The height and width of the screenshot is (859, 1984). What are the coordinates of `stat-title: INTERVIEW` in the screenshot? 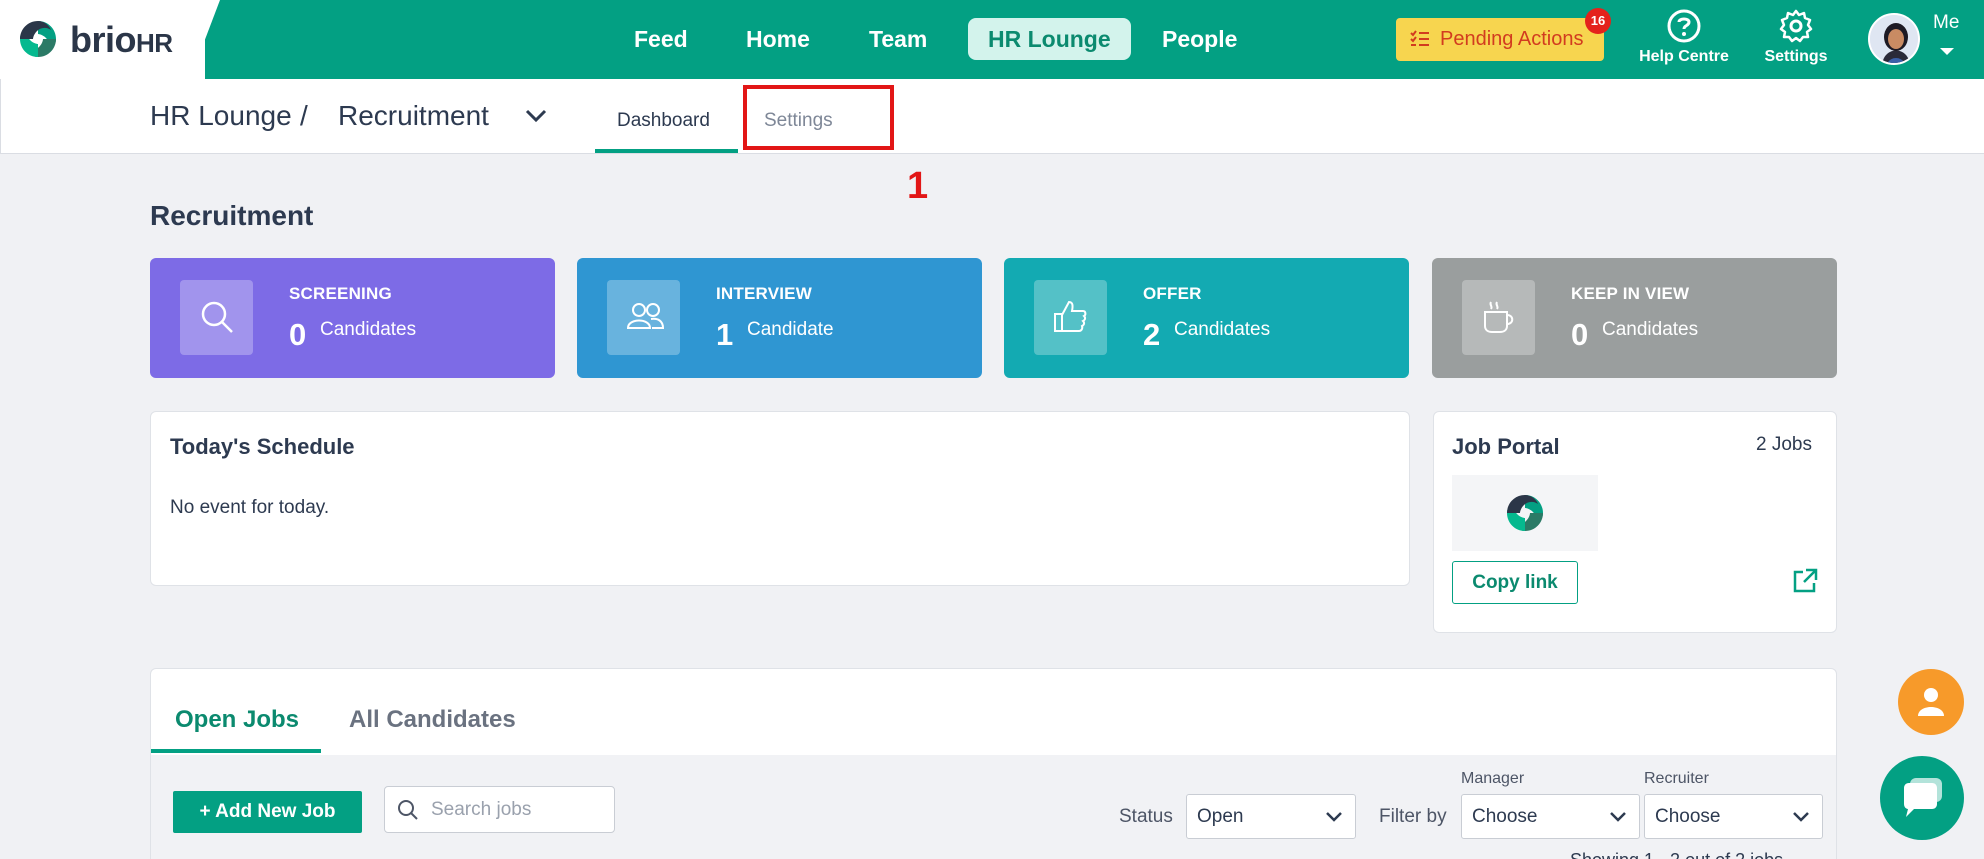 It's located at (764, 293).